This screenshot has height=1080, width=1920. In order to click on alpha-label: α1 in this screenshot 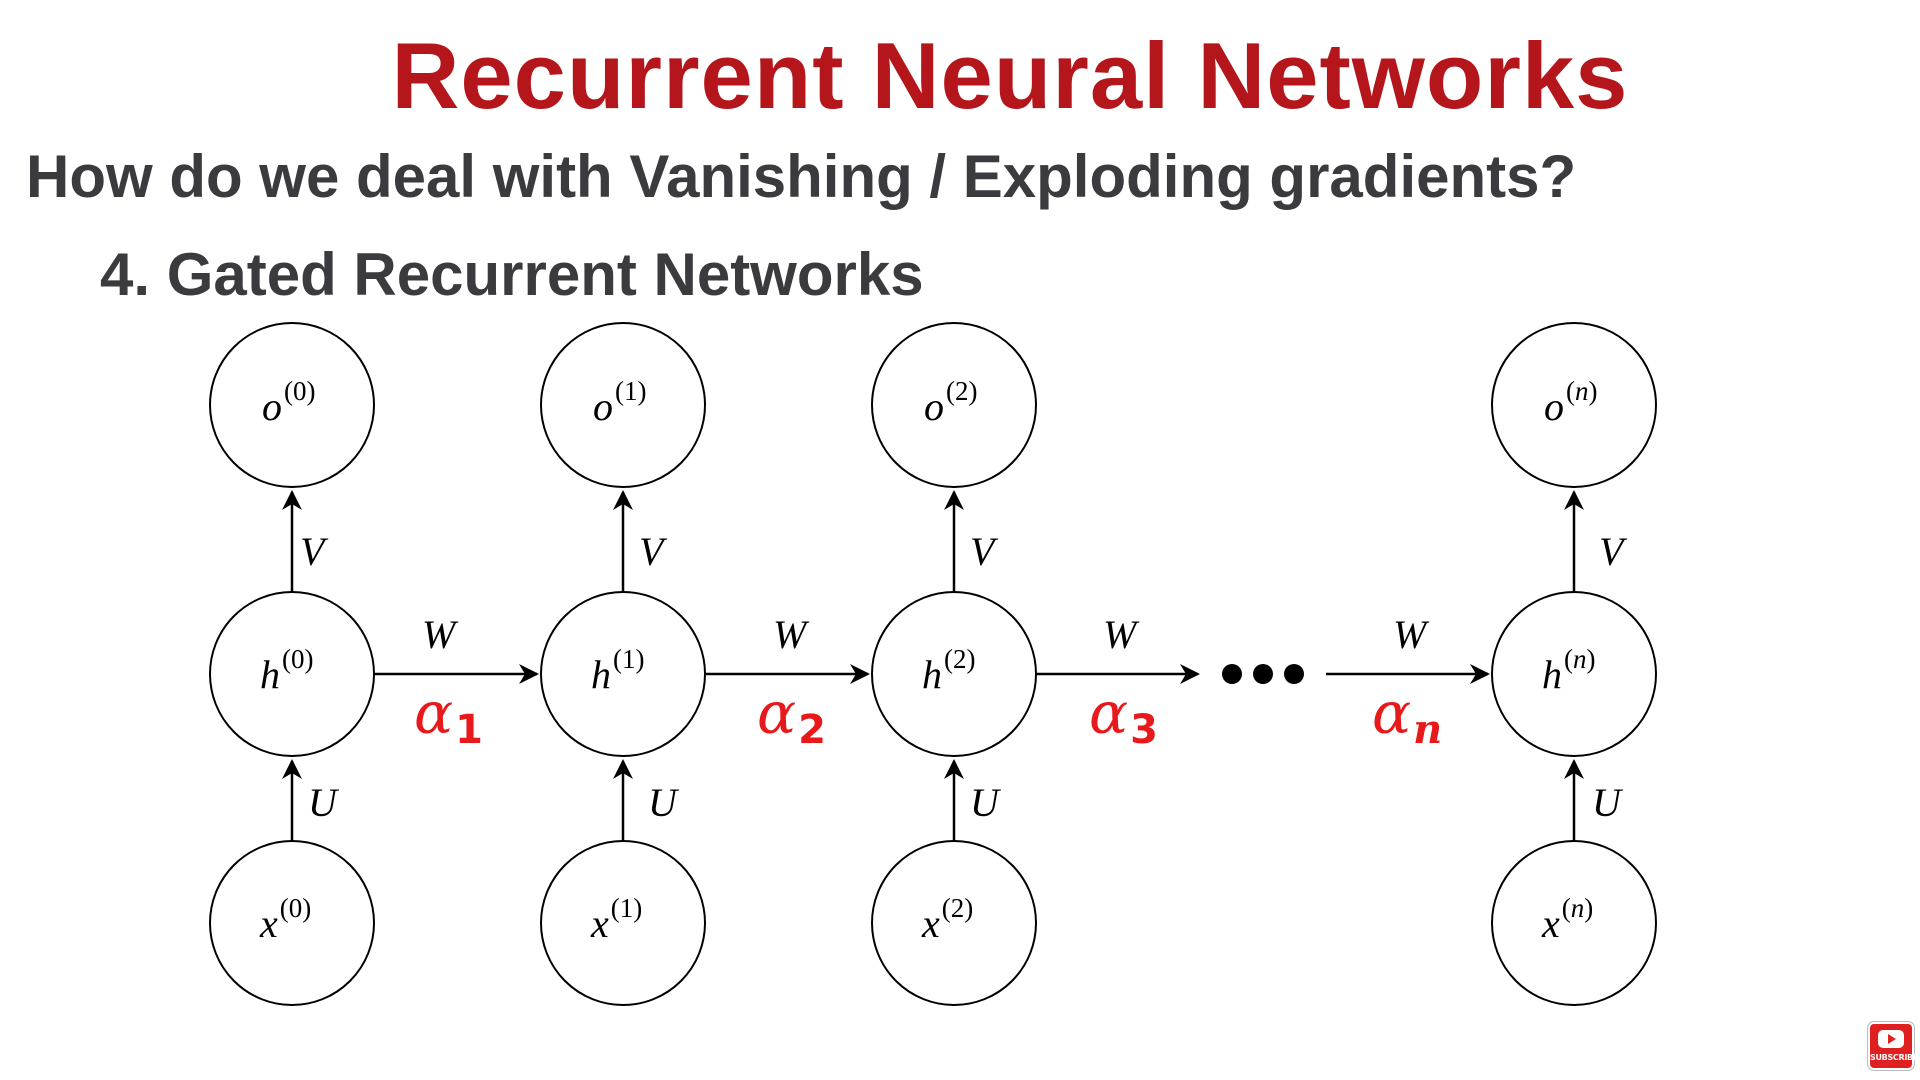, I will do `click(448, 716)`.